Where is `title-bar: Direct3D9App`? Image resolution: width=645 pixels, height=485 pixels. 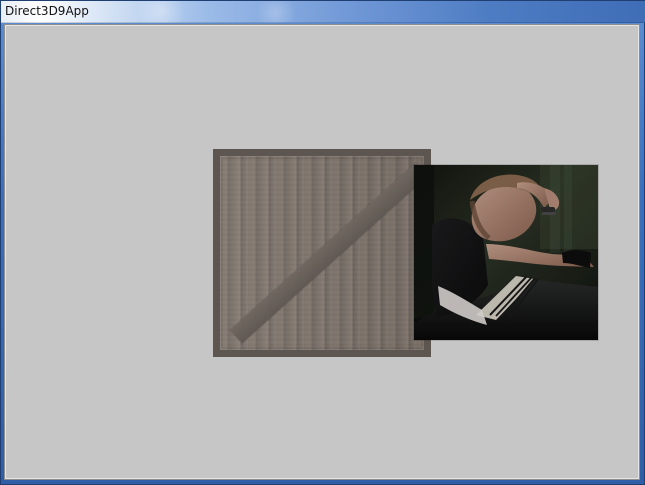 title-bar: Direct3D9App is located at coordinates (323, 12).